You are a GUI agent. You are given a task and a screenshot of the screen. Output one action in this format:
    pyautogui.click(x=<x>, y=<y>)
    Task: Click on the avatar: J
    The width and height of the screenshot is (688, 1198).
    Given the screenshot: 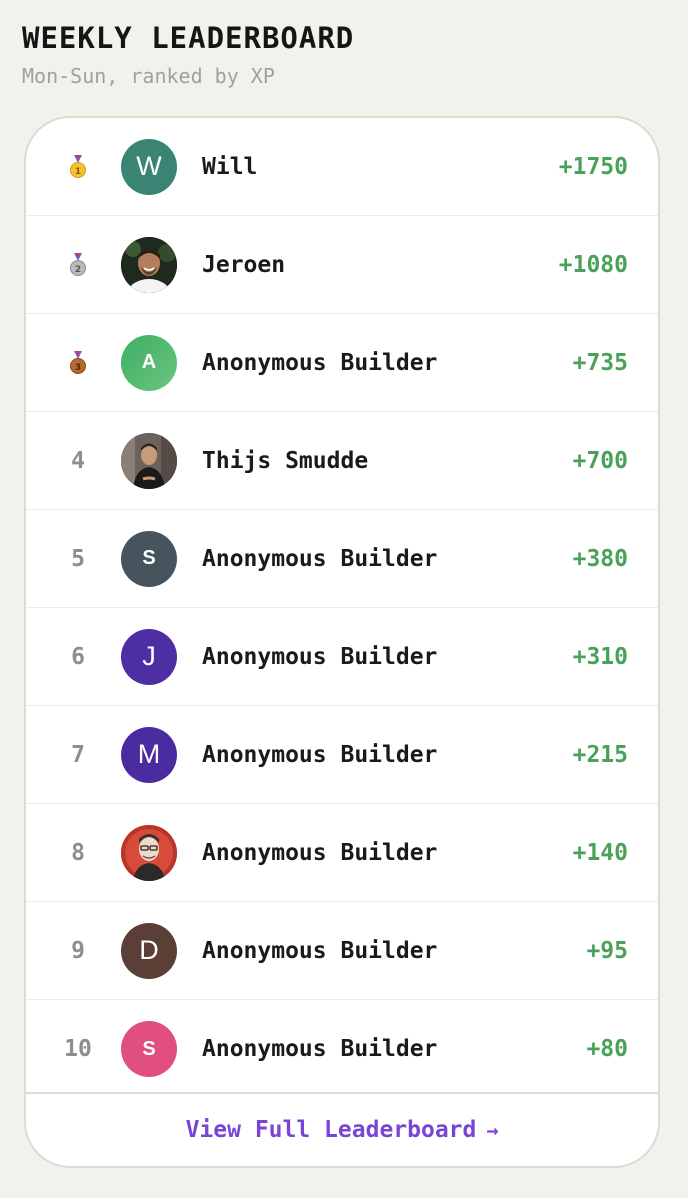 What is the action you would take?
    pyautogui.click(x=149, y=656)
    